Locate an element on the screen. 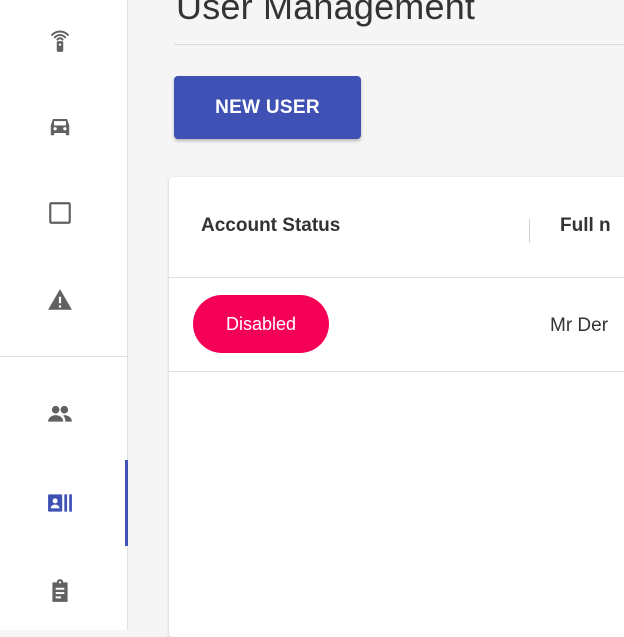  column-separator is located at coordinates (529, 231).